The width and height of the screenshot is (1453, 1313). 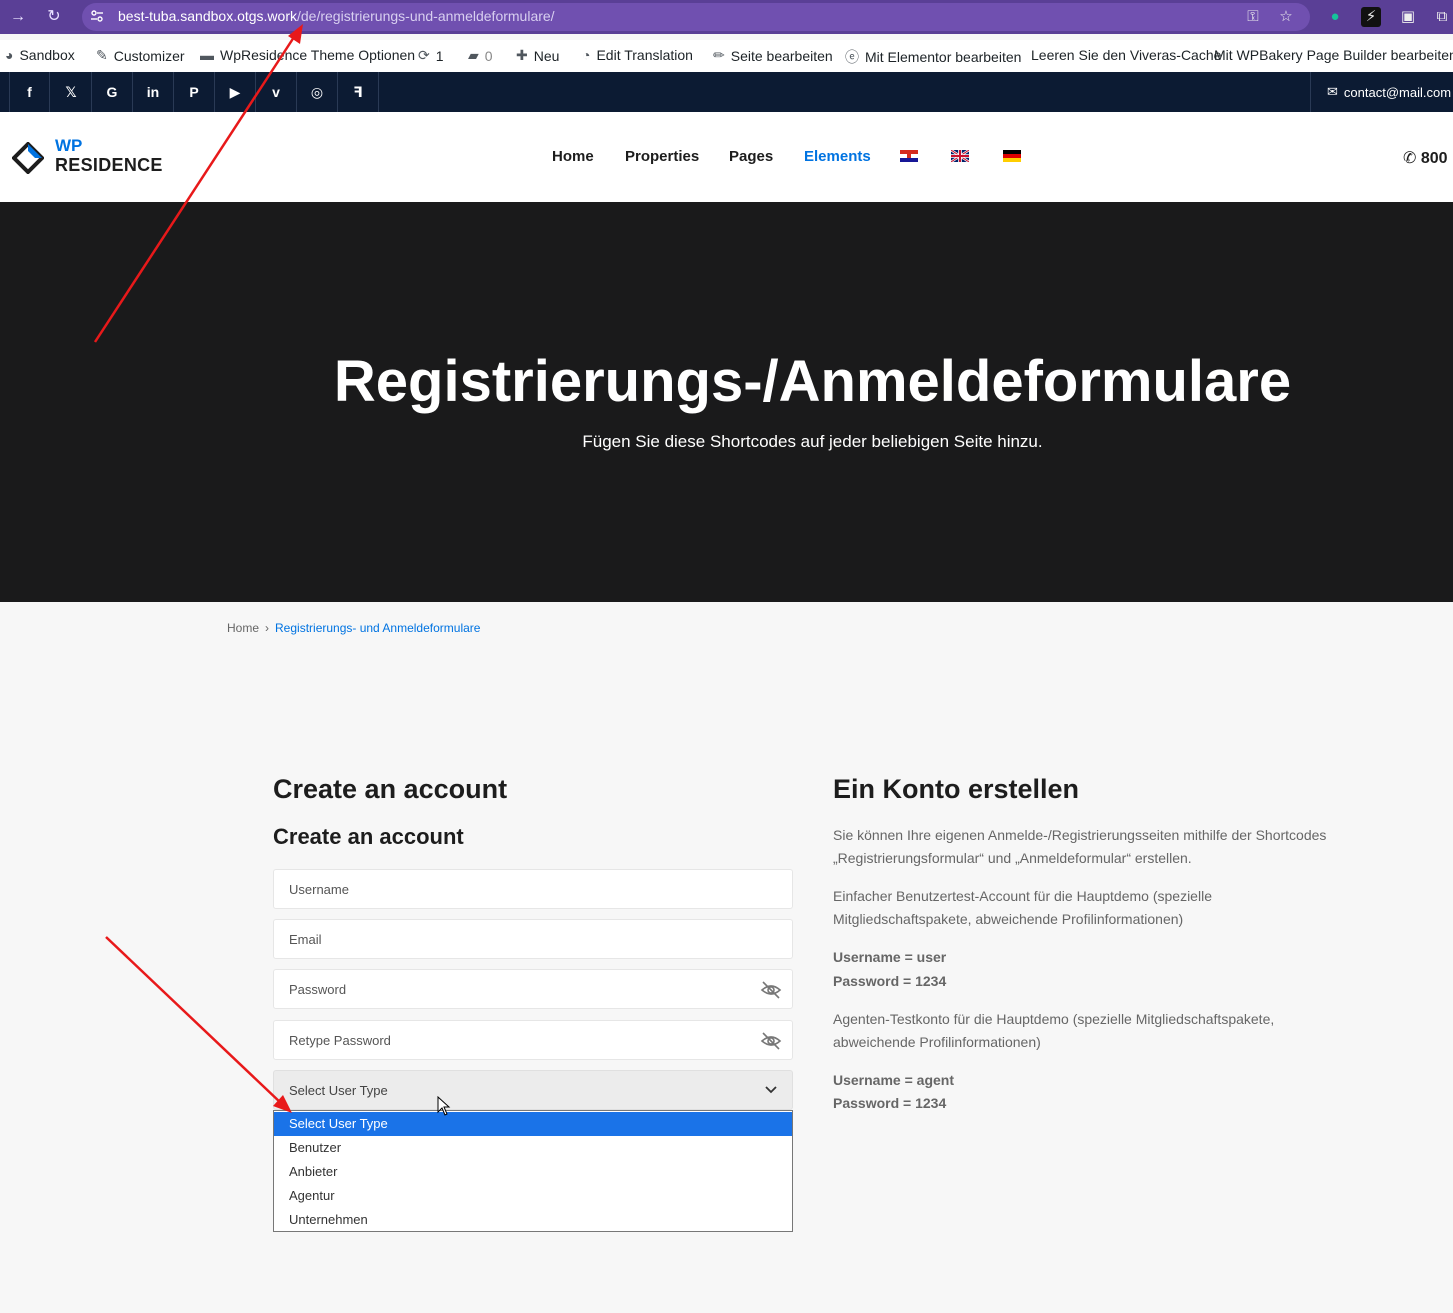 I want to click on bookmark-star-icon: ☆, so click(x=1286, y=17).